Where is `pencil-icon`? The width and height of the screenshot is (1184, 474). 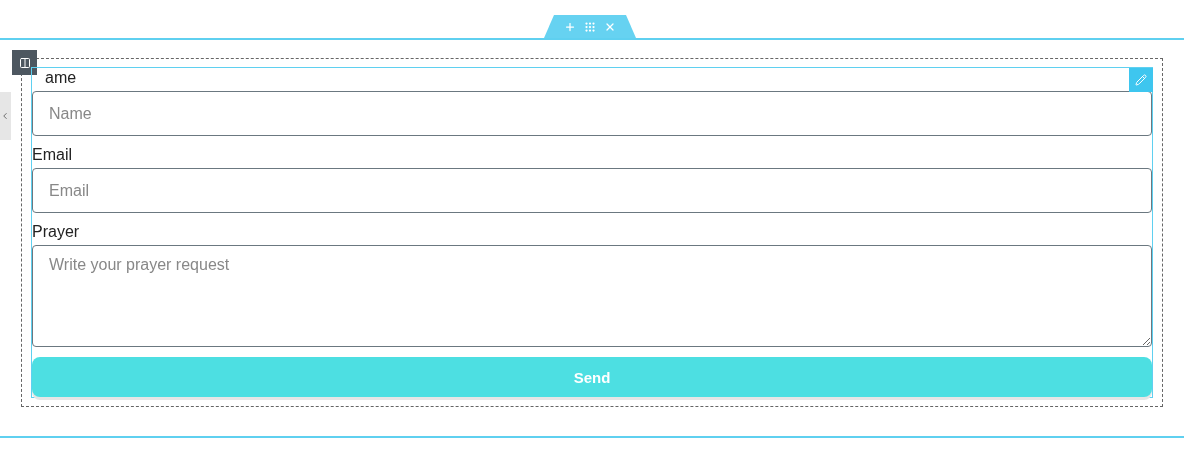
pencil-icon is located at coordinates (1141, 80).